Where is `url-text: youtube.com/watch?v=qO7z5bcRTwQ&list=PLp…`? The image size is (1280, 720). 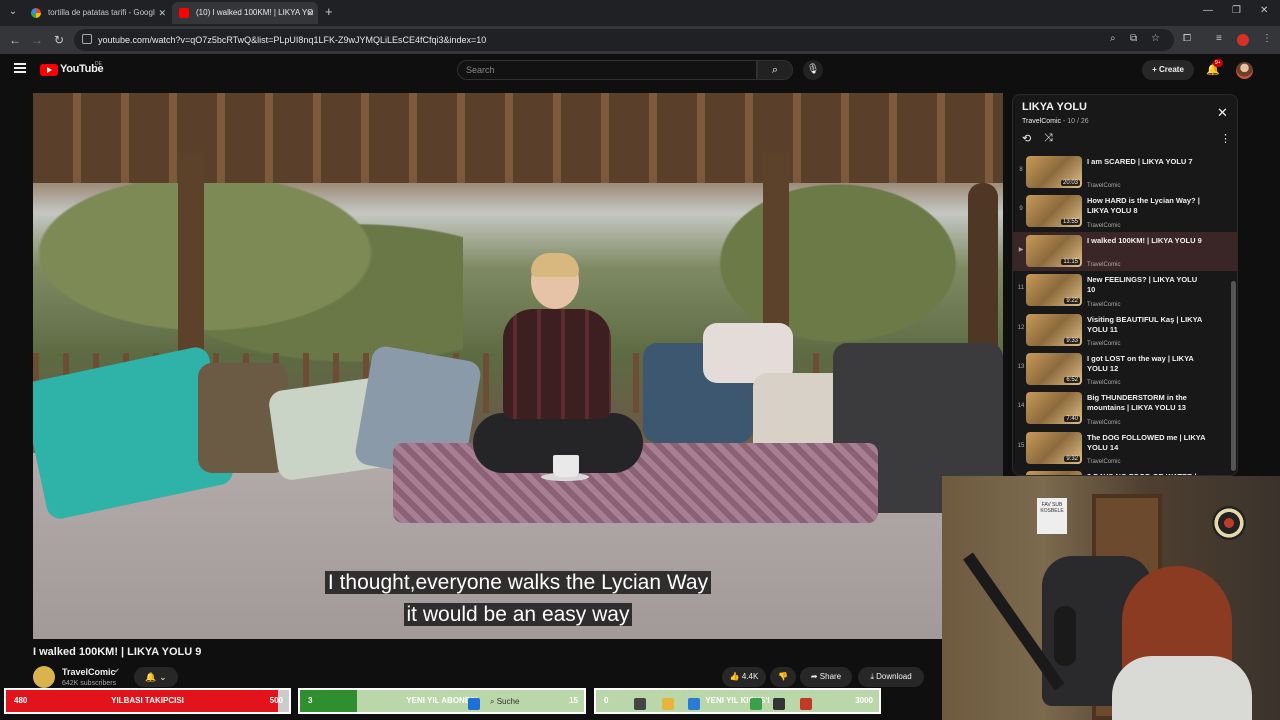
url-text: youtube.com/watch?v=qO7z5bcRTwQ&list=PLp… is located at coordinates (292, 40).